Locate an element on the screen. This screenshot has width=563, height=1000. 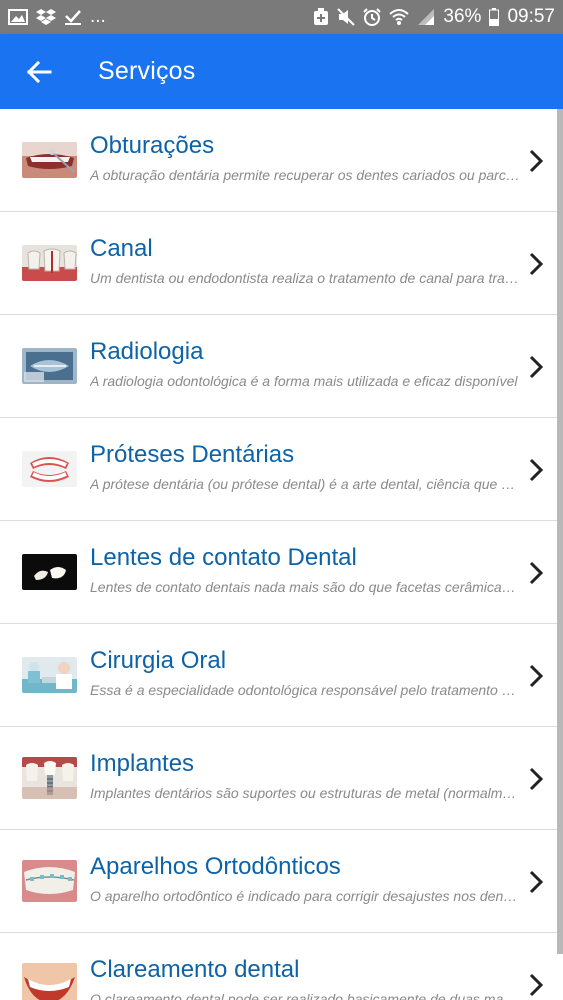
braces-photo is located at coordinates (49, 881).